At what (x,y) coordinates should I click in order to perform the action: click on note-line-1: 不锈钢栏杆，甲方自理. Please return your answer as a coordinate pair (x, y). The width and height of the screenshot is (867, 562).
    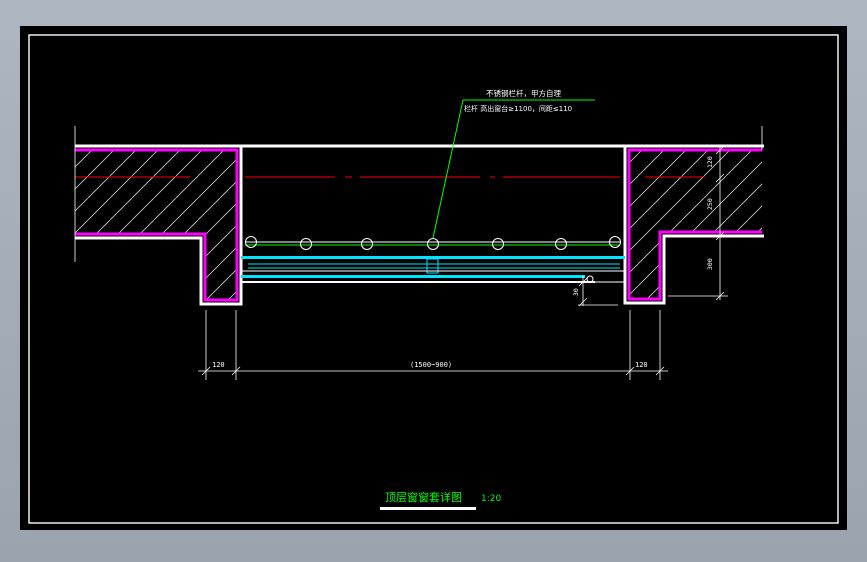
    Looking at the image, I should click on (523, 93).